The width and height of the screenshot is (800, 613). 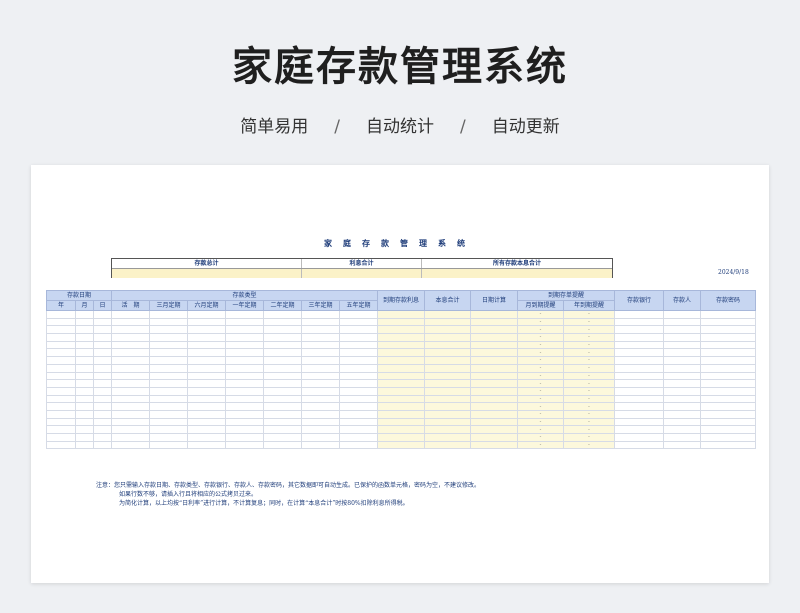 I want to click on summary-grand-total-value, so click(x=517, y=273).